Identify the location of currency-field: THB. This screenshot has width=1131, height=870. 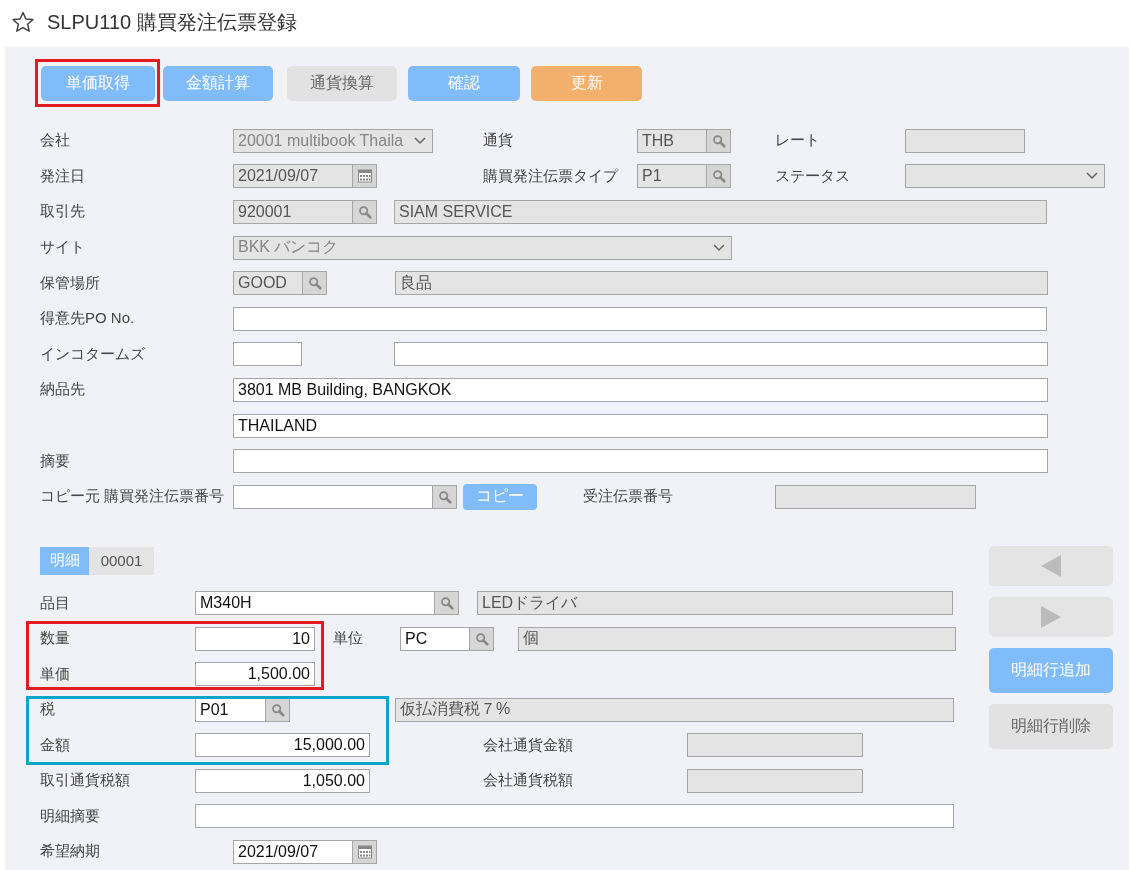
(672, 140).